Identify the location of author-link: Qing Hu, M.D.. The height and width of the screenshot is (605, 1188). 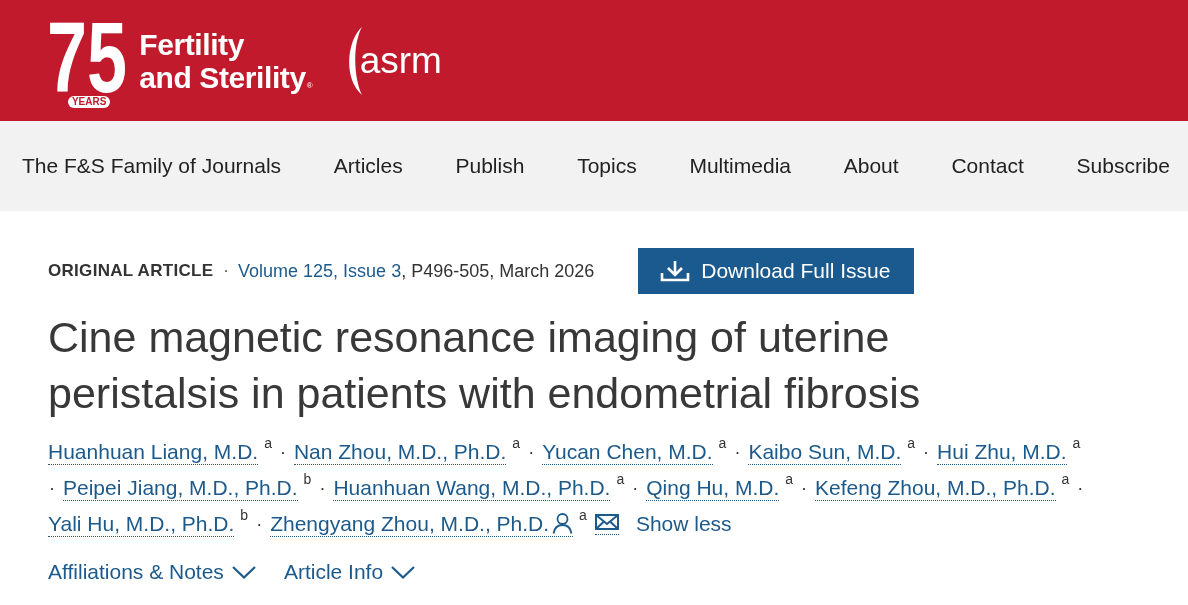
(713, 488).